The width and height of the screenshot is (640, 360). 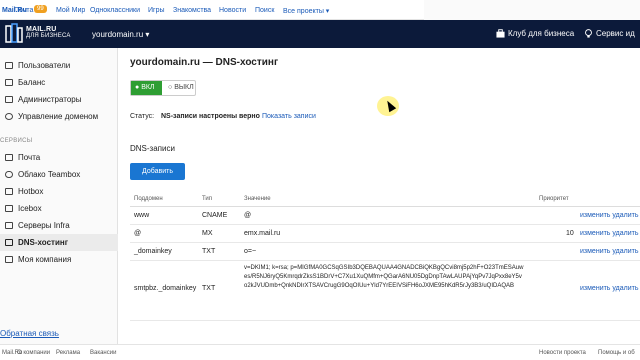 I want to click on portal-link-ok: Одноклассники, so click(x=115, y=10).